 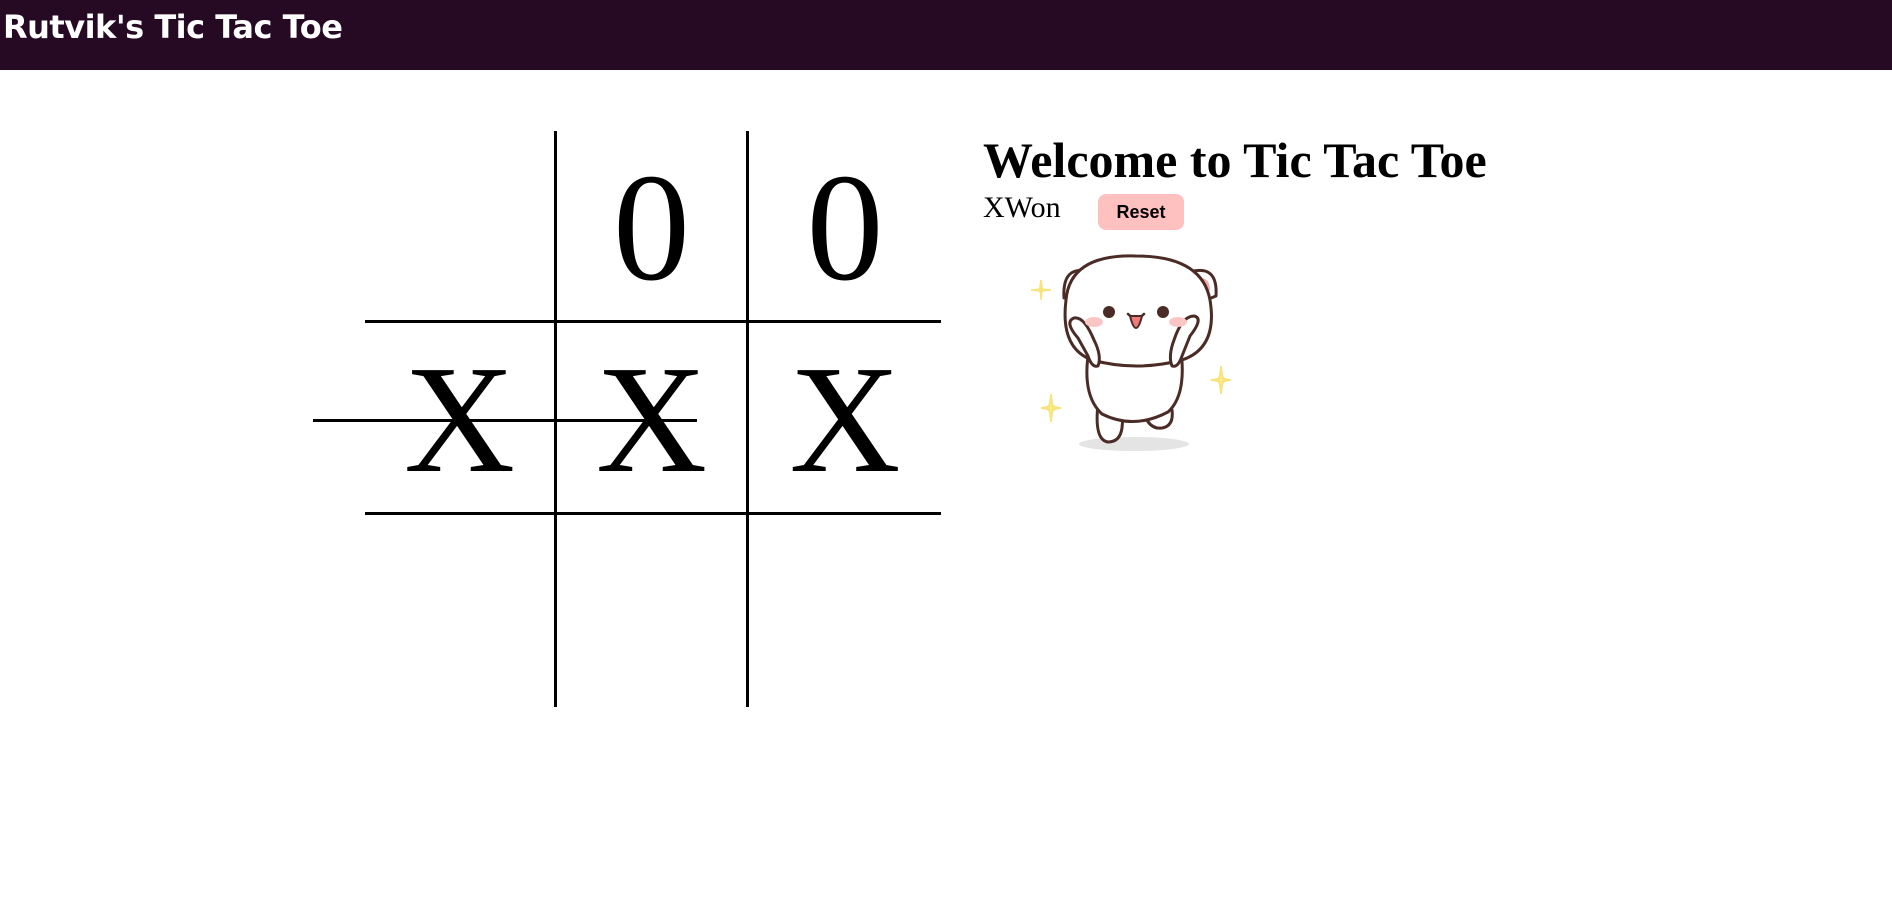 I want to click on navbar: Rutvik's Tic Tac Toe, so click(x=946, y=35).